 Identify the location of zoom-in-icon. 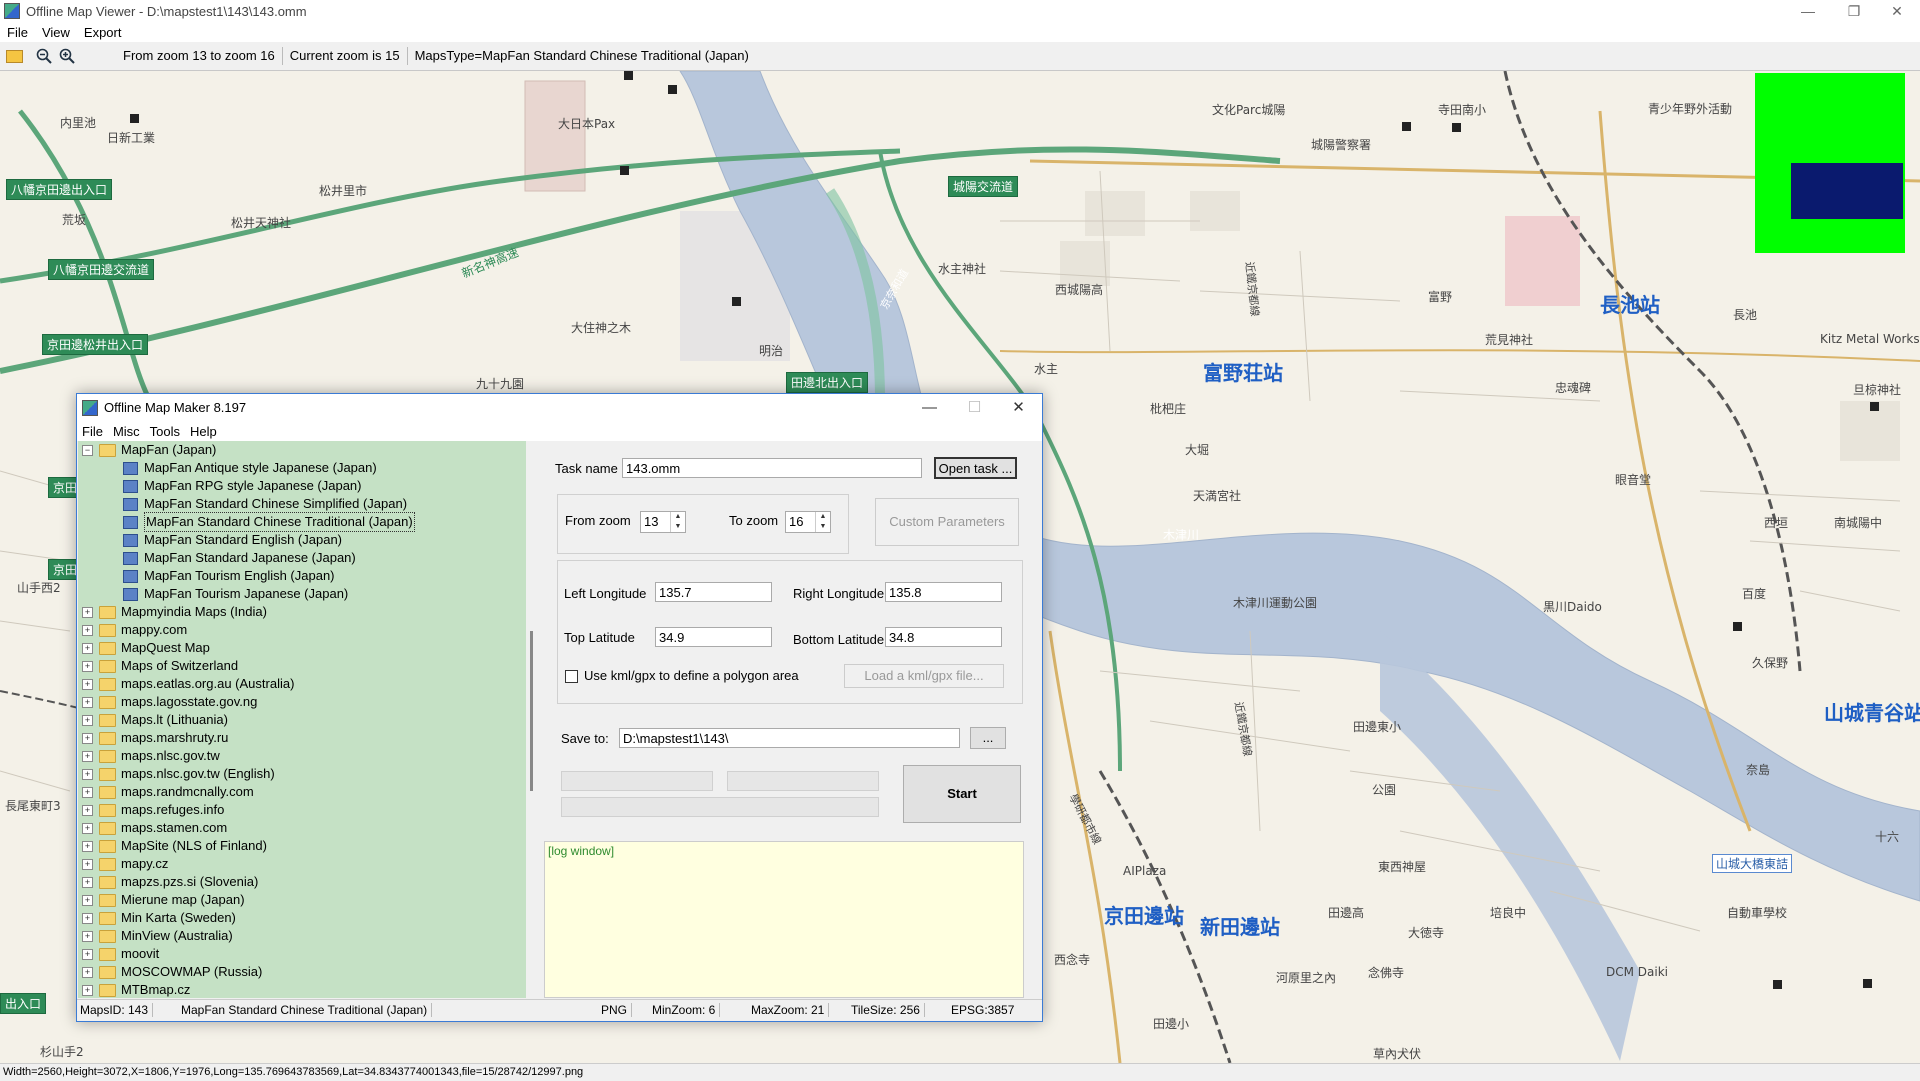
(67, 56).